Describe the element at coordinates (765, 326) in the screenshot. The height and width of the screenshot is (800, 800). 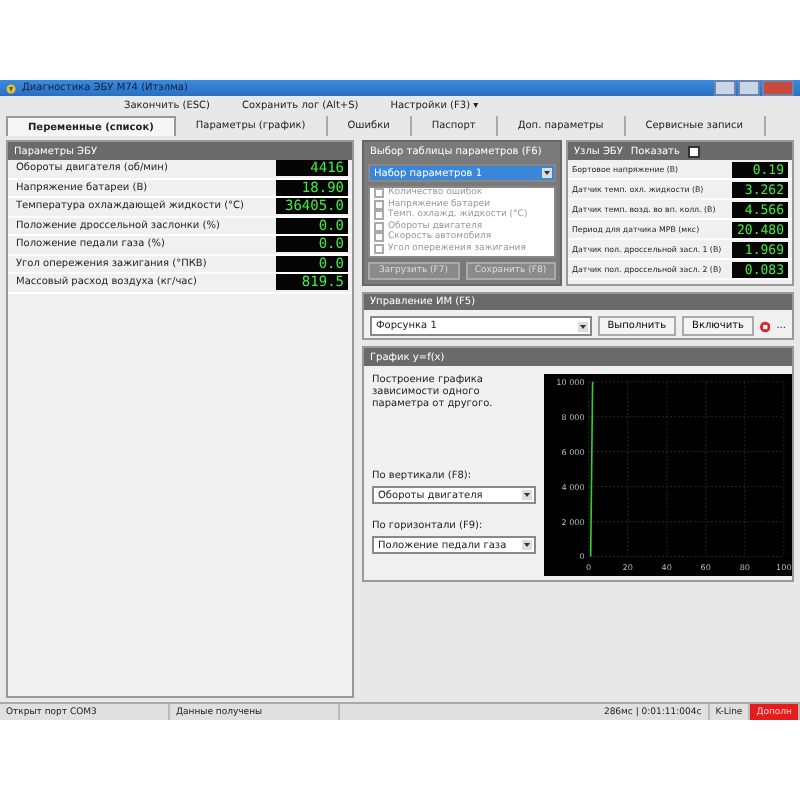
I see `stop-icon` at that location.